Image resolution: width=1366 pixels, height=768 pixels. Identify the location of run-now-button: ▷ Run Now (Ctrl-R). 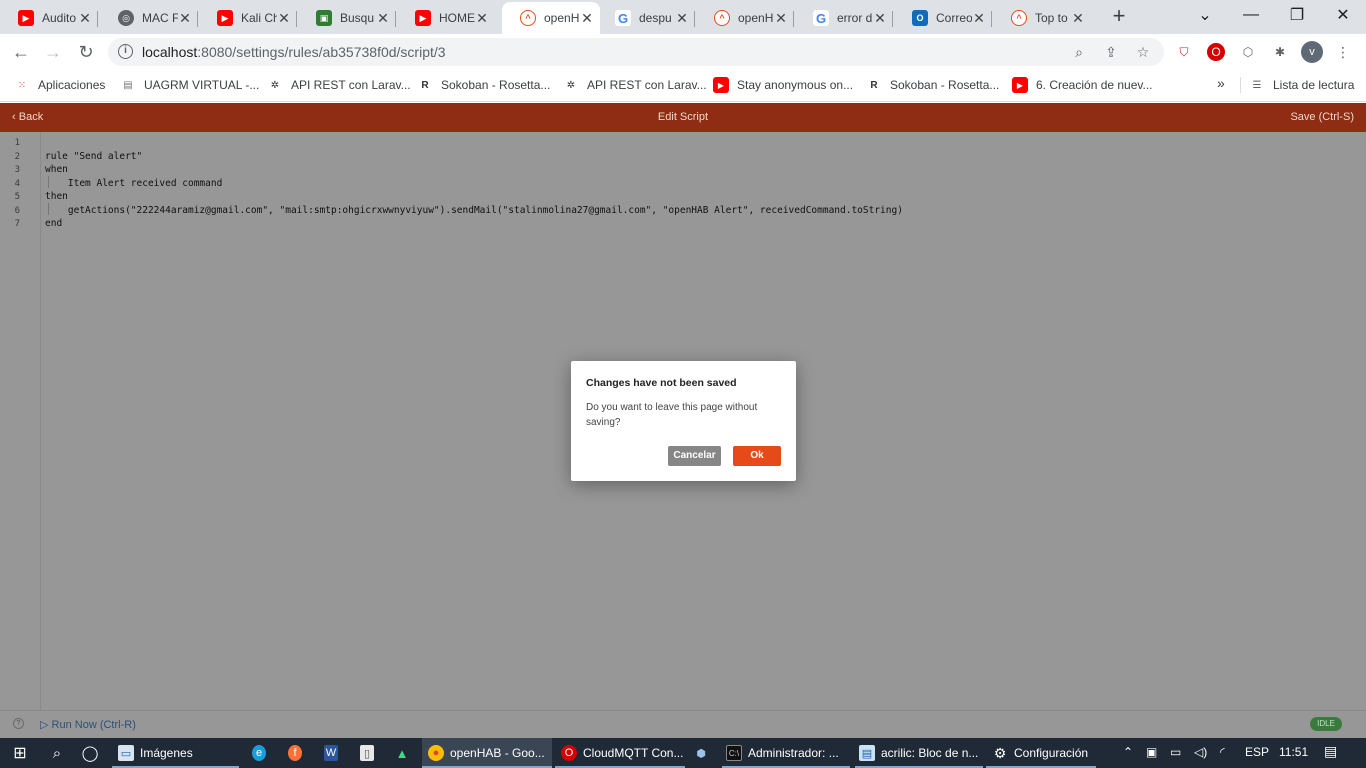
(88, 724).